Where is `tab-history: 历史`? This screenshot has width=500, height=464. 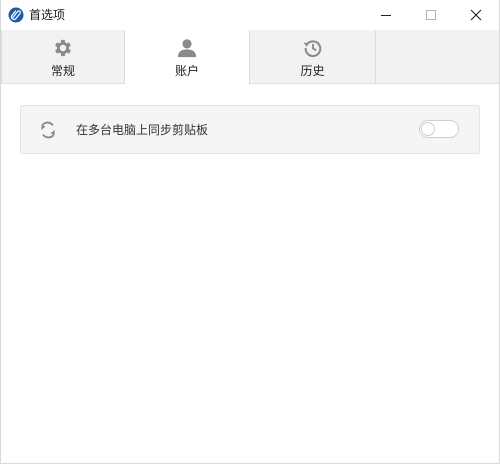 tab-history: 历史 is located at coordinates (313, 57).